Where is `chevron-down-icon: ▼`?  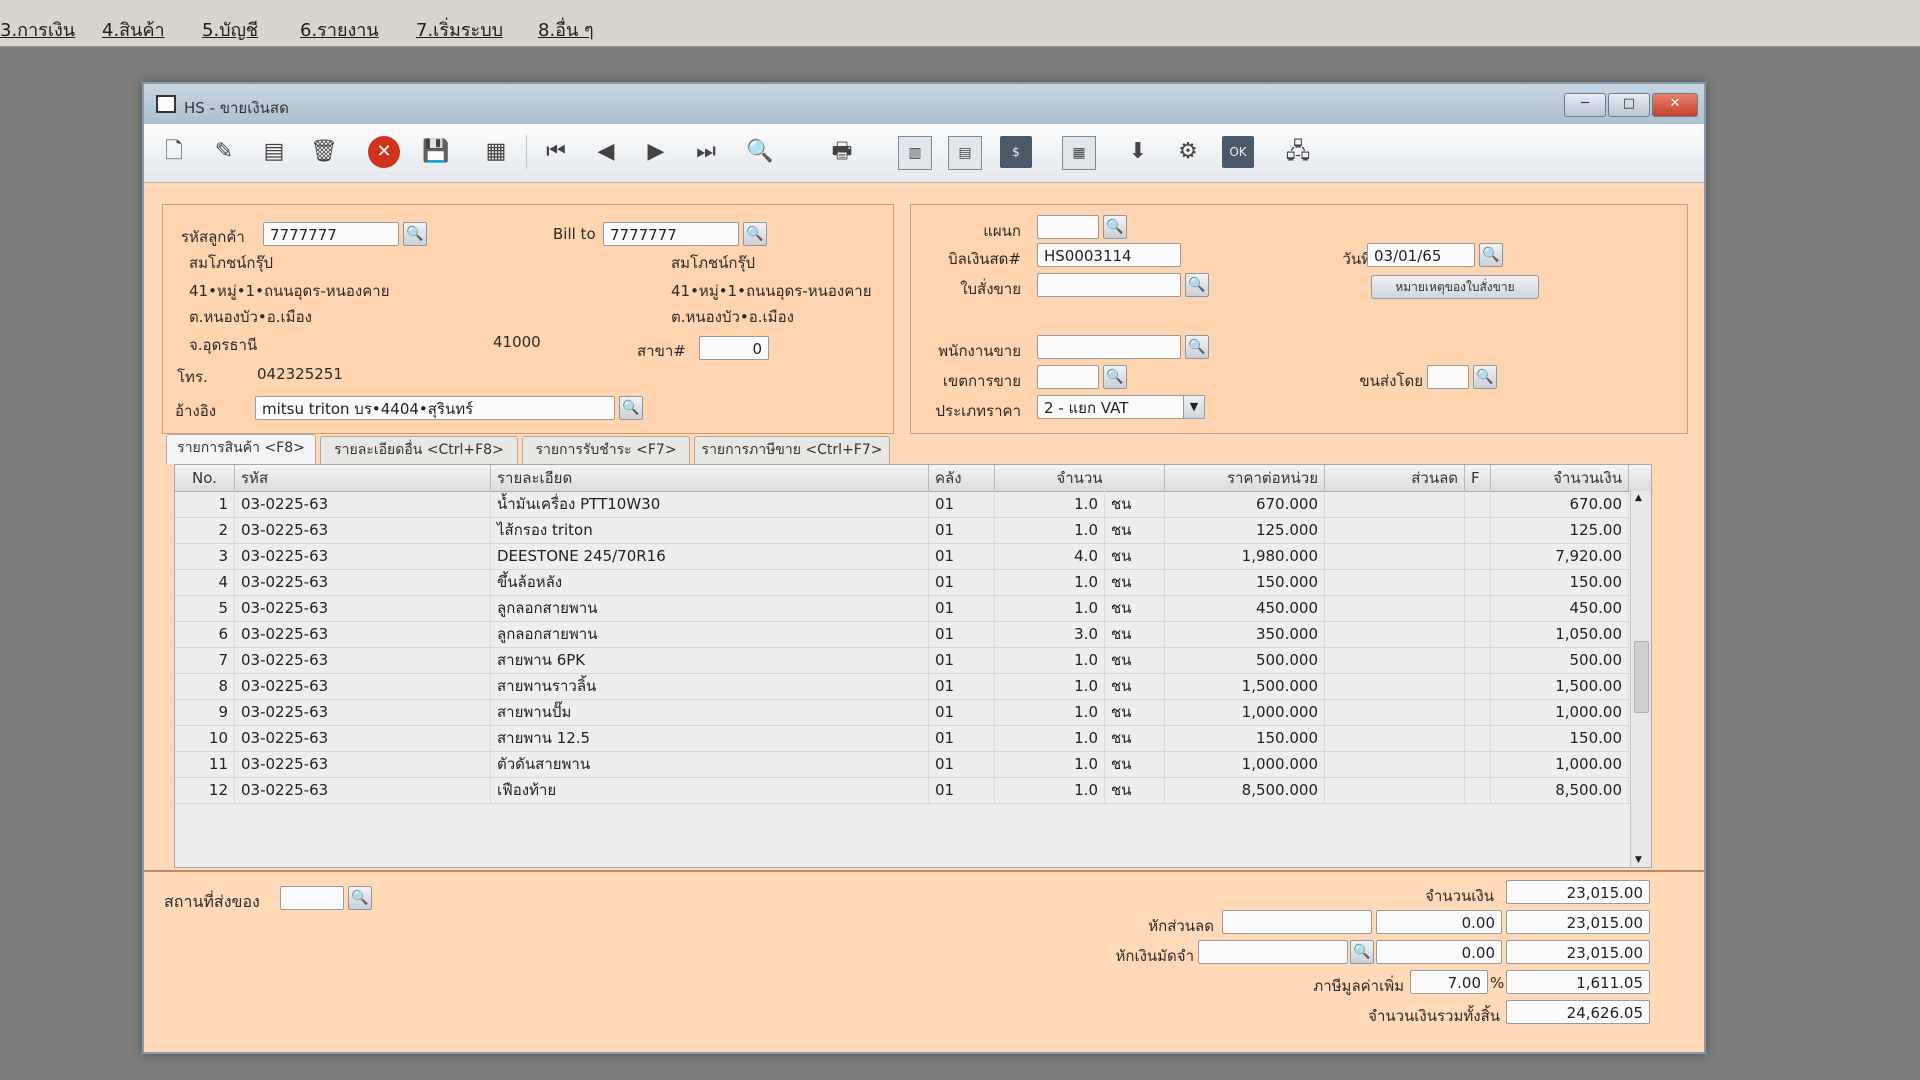 chevron-down-icon: ▼ is located at coordinates (1193, 407).